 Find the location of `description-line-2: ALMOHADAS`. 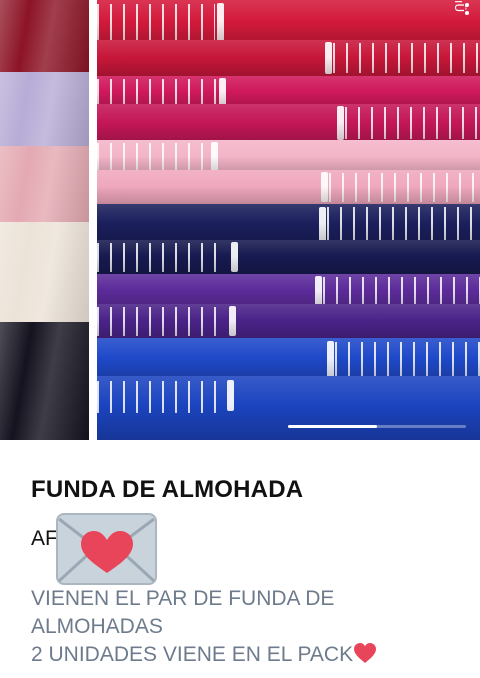

description-line-2: ALMOHADAS is located at coordinates (97, 626).